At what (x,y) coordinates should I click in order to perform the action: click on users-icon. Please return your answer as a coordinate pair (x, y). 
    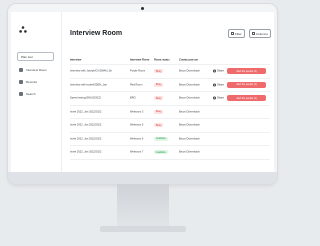
    Looking at the image, I should click on (21, 82).